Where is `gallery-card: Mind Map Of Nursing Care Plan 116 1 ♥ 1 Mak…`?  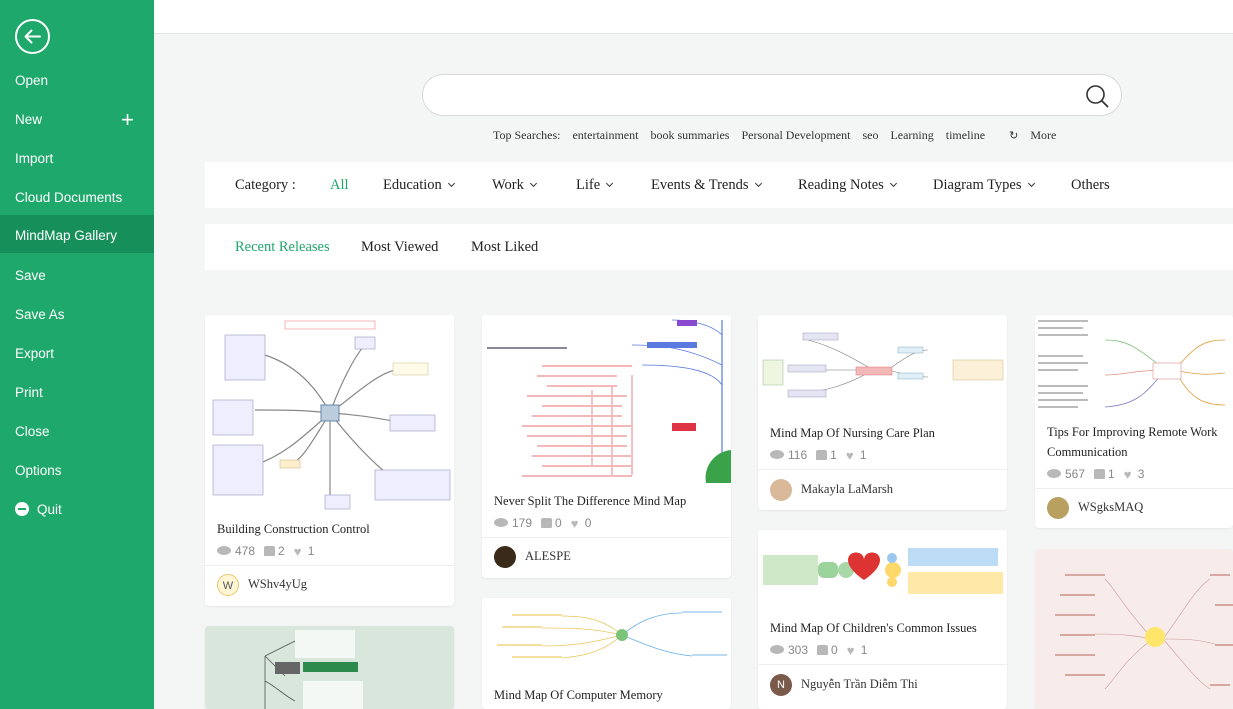 gallery-card: Mind Map Of Nursing Care Plan 116 1 ♥ 1 Mak… is located at coordinates (882, 412).